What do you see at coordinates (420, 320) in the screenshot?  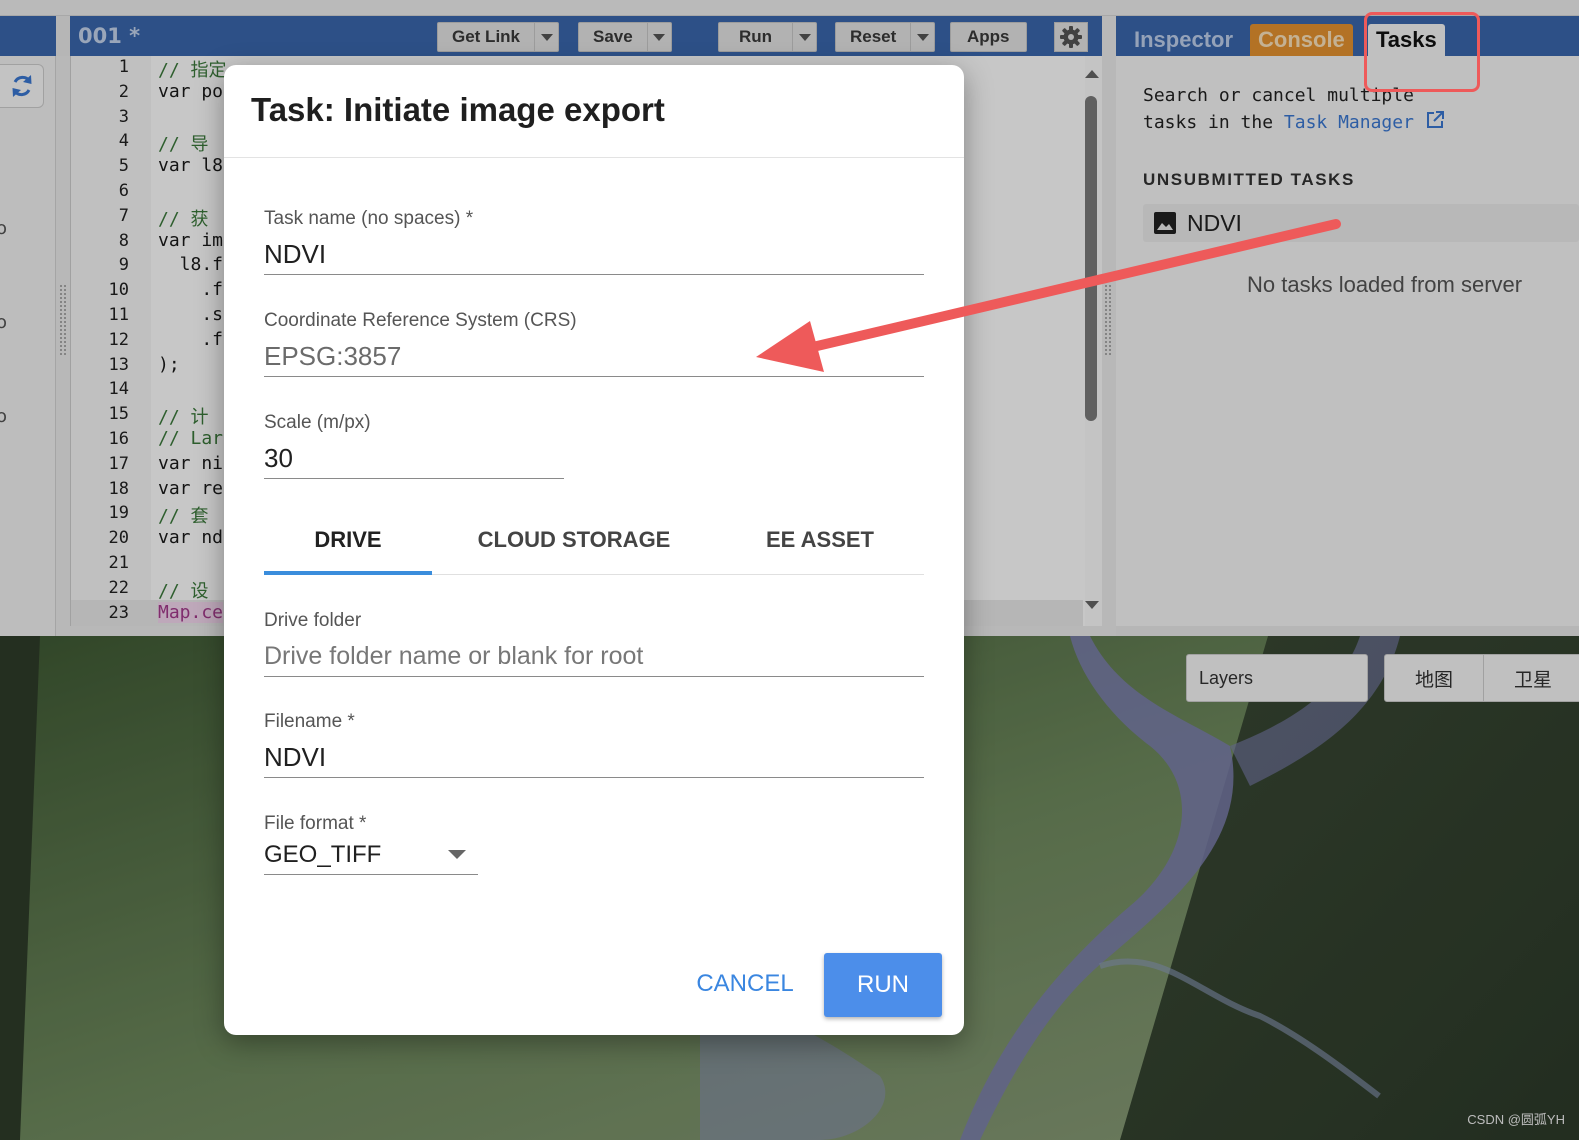 I see `crs-label: Coordinate Reference System (CRS)` at bounding box center [420, 320].